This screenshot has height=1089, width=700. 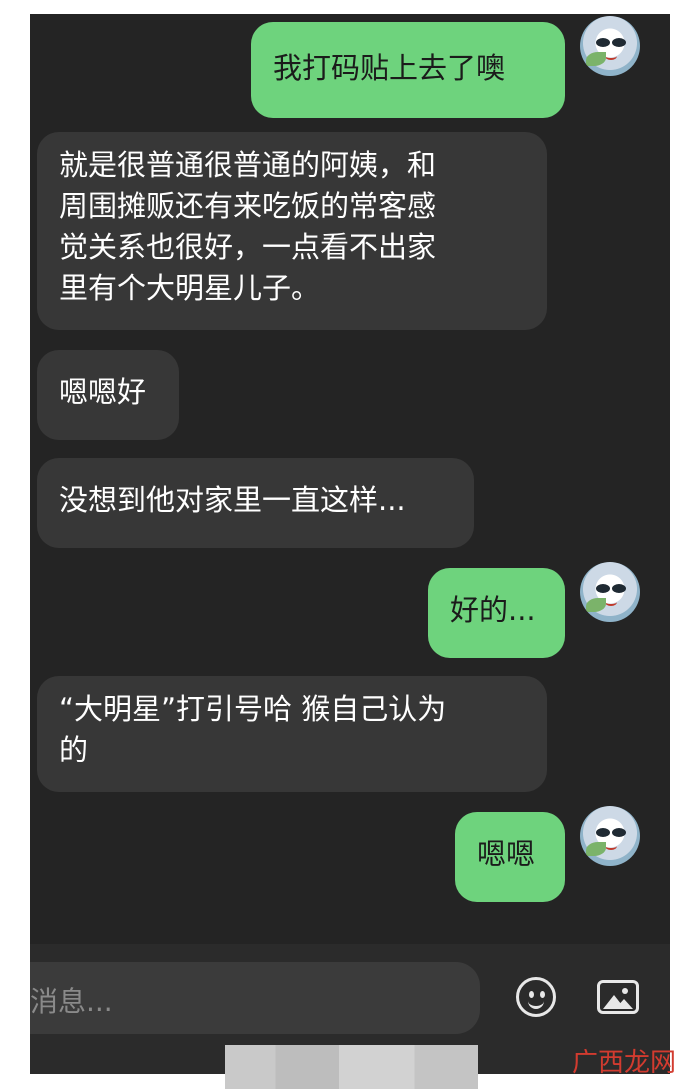 What do you see at coordinates (408, 70) in the screenshot?
I see `message-bubble-outgoing: 我打码贴上去了噢` at bounding box center [408, 70].